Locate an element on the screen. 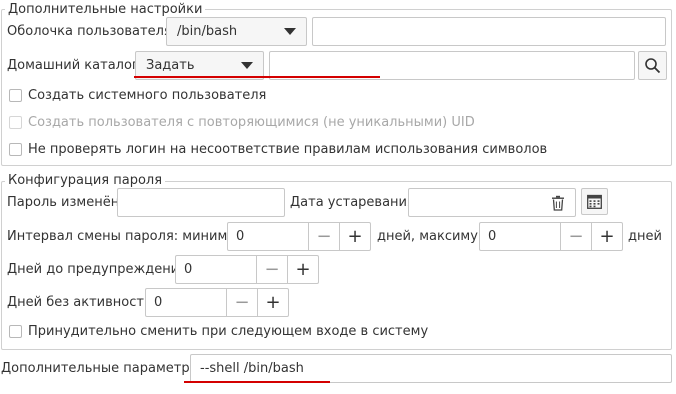 The width and height of the screenshot is (676, 394). interval-max-stepper: 0 − + is located at coordinates (551, 236).